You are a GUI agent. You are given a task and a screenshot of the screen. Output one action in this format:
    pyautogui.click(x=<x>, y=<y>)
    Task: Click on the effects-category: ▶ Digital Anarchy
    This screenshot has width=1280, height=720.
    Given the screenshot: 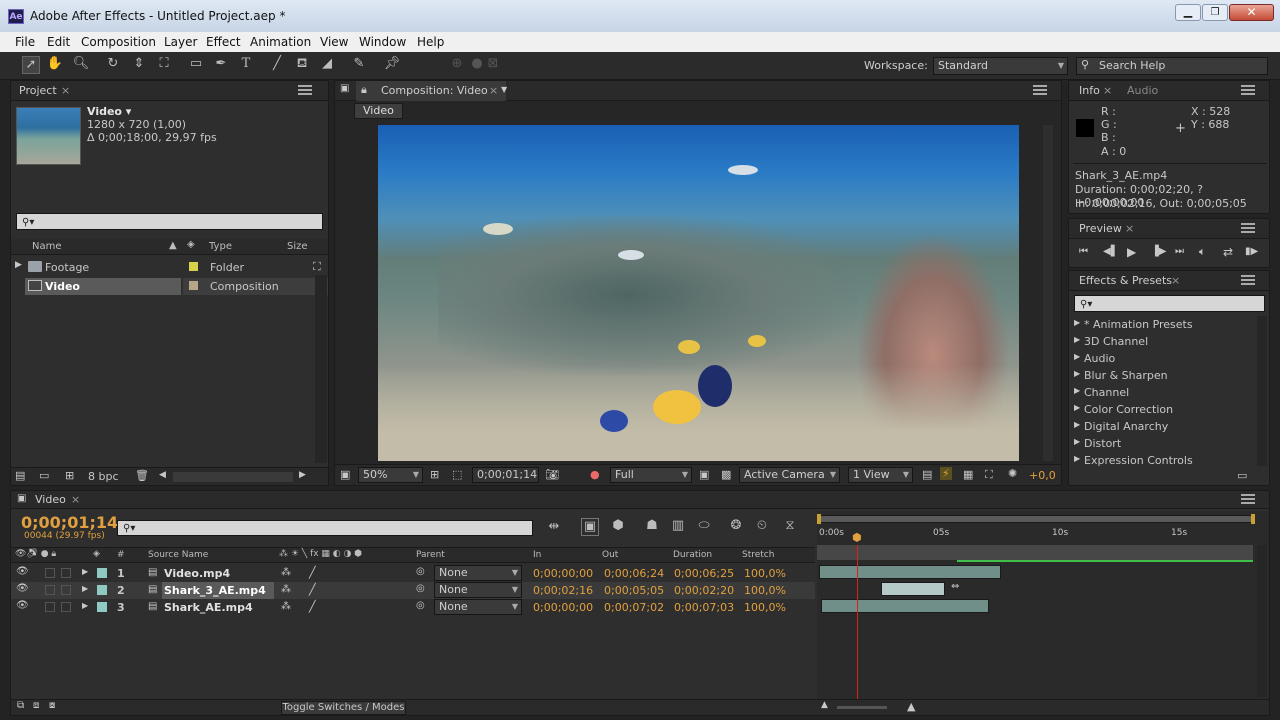 What is the action you would take?
    pyautogui.click(x=1162, y=426)
    